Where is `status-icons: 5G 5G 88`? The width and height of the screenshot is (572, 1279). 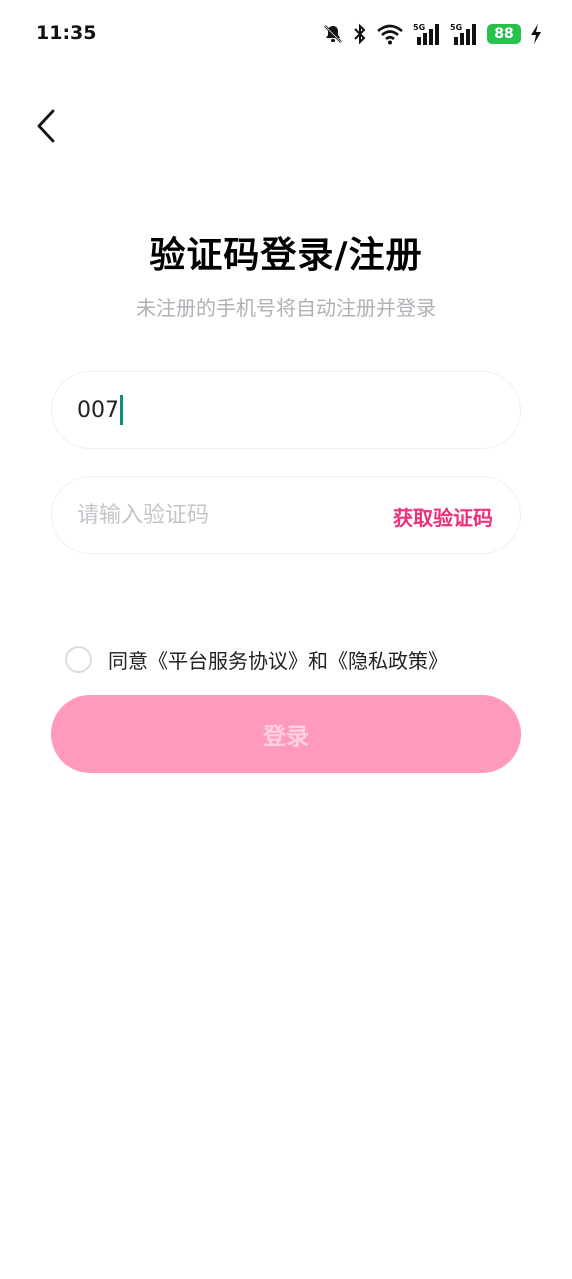 status-icons: 5G 5G 88 is located at coordinates (432, 34).